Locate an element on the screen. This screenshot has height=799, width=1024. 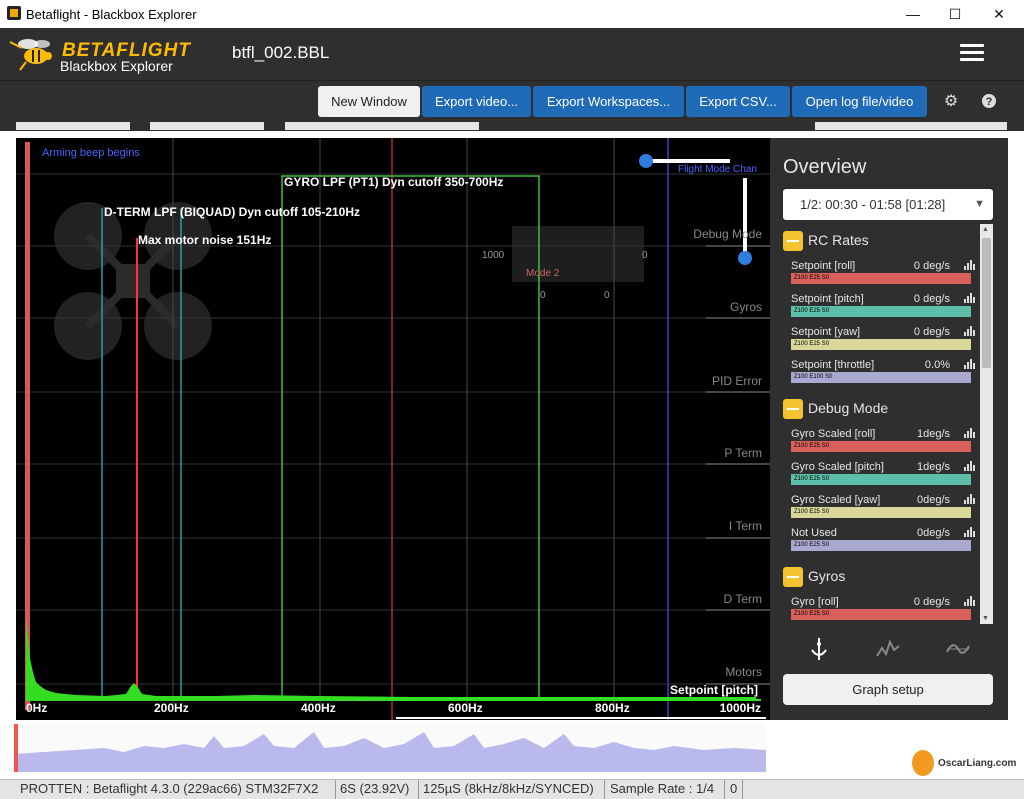
legend-row: Setpoint [pitch] 0 deg/s Z100 E25 S0 is located at coordinates (883, 308).